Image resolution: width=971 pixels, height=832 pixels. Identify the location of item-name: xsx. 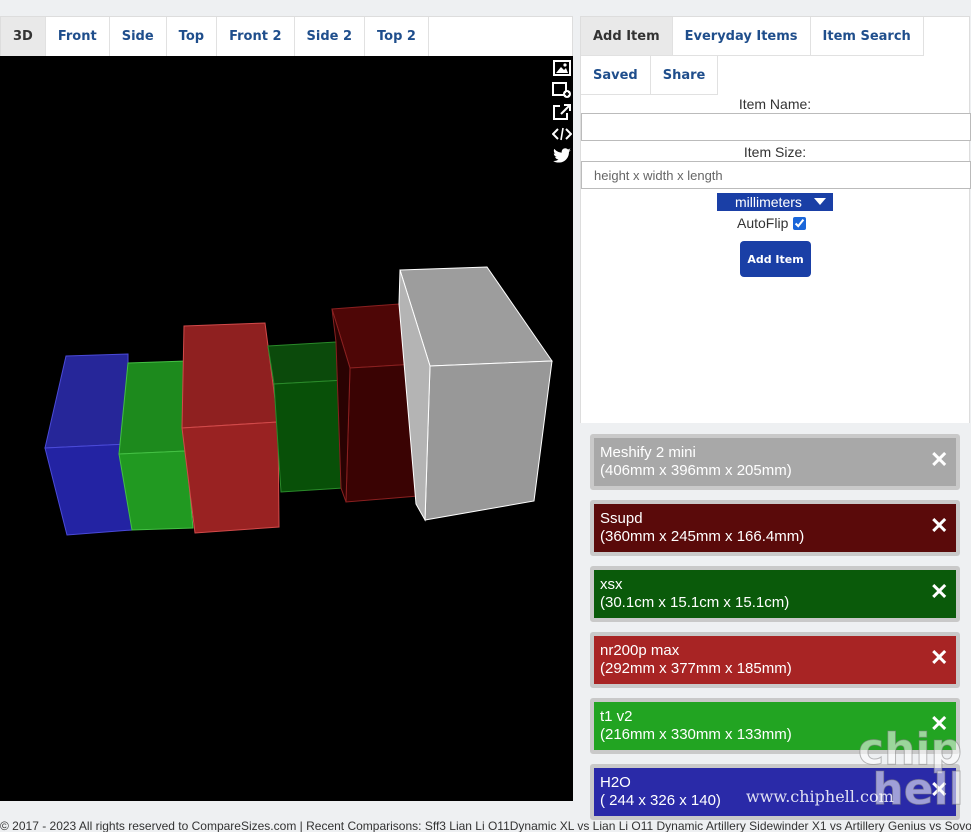
(611, 584).